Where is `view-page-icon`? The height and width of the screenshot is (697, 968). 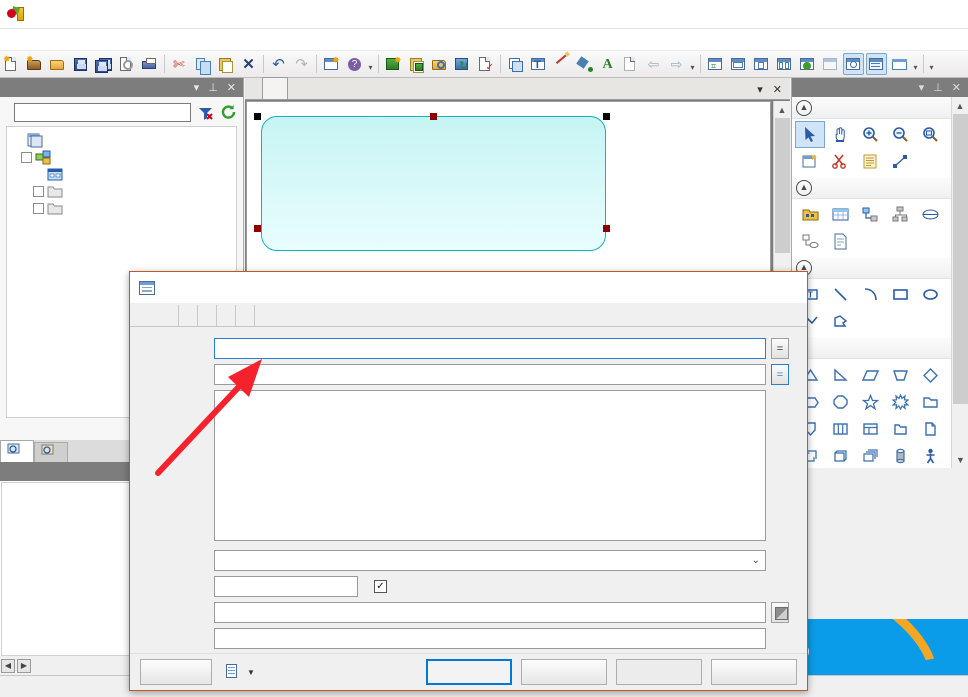
view-page-icon is located at coordinates (761, 64).